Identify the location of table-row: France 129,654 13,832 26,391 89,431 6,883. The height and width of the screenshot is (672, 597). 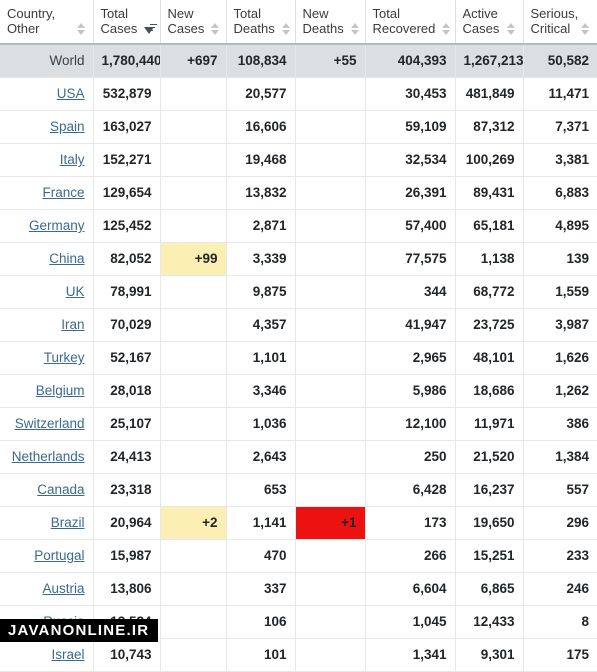
(298, 193).